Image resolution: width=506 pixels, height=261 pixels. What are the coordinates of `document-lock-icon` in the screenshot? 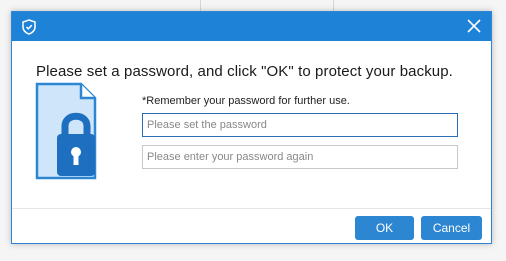 It's located at (66, 131).